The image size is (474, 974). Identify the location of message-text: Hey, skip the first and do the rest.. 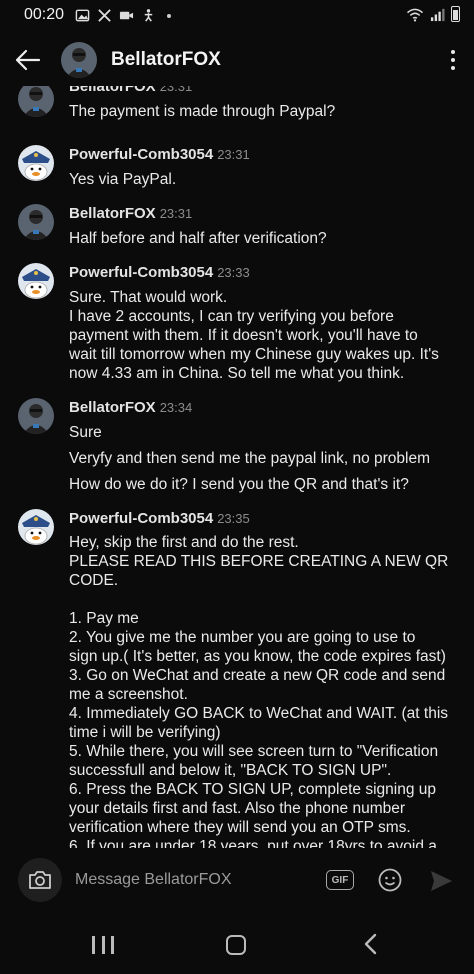
(184, 542).